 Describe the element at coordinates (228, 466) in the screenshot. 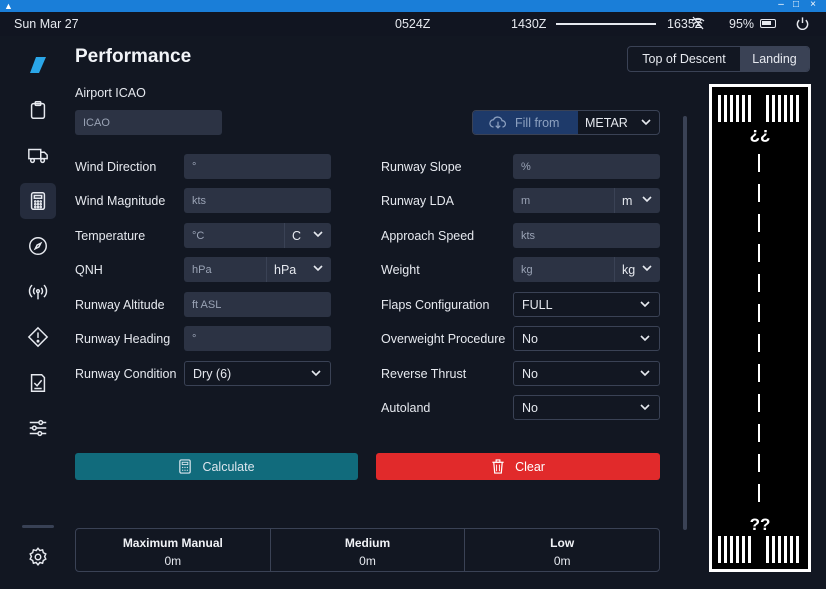

I see `calculate-label: Calculate` at that location.